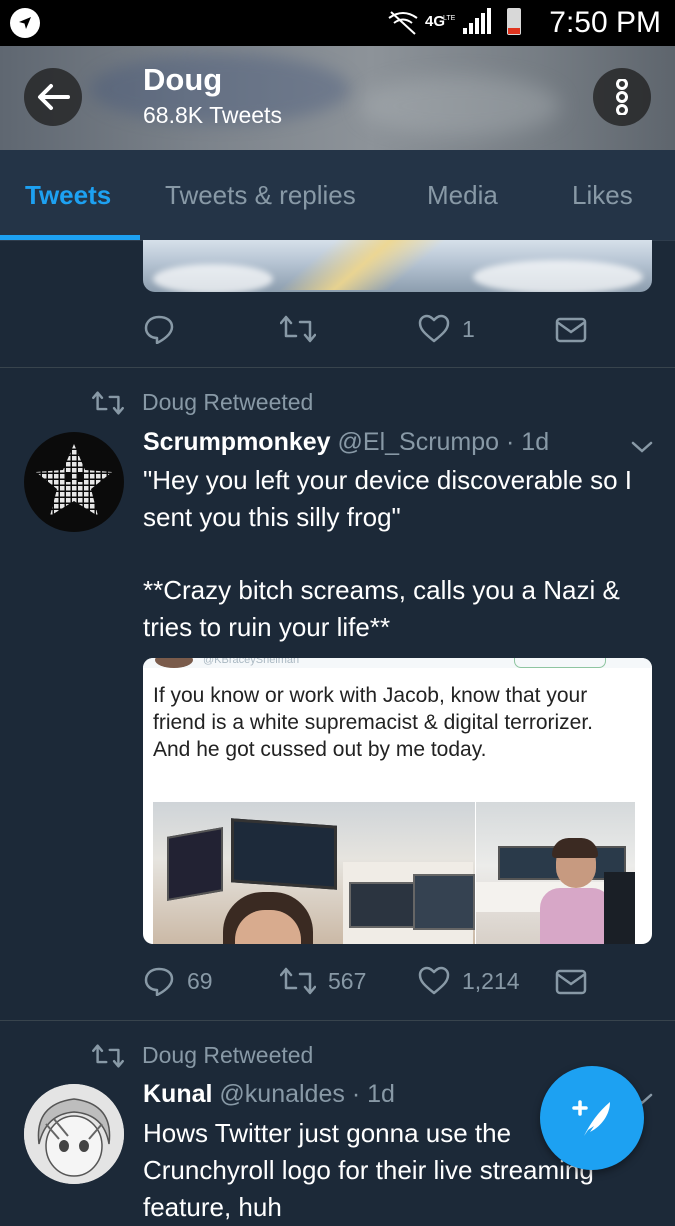  What do you see at coordinates (70, 237) in the screenshot?
I see `active-tab-indicator` at bounding box center [70, 237].